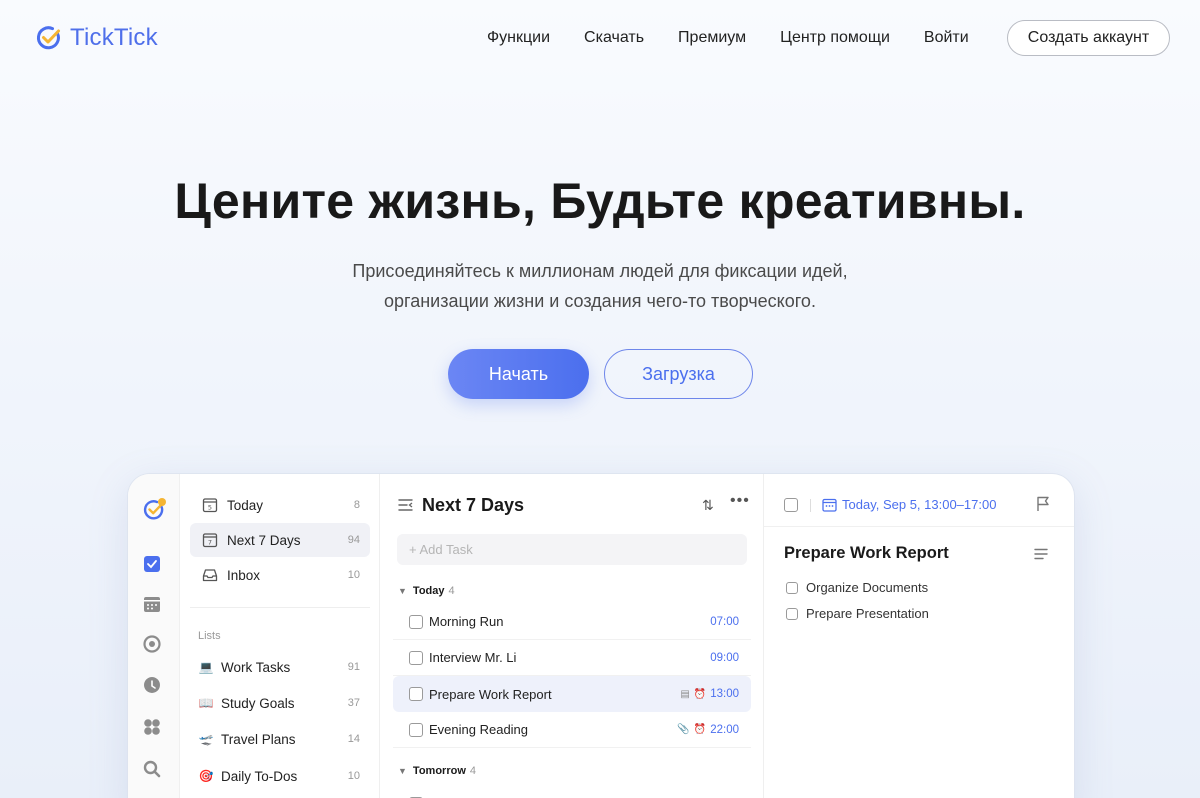  I want to click on sidebar-item-inbox: Inbox 10, so click(280, 575).